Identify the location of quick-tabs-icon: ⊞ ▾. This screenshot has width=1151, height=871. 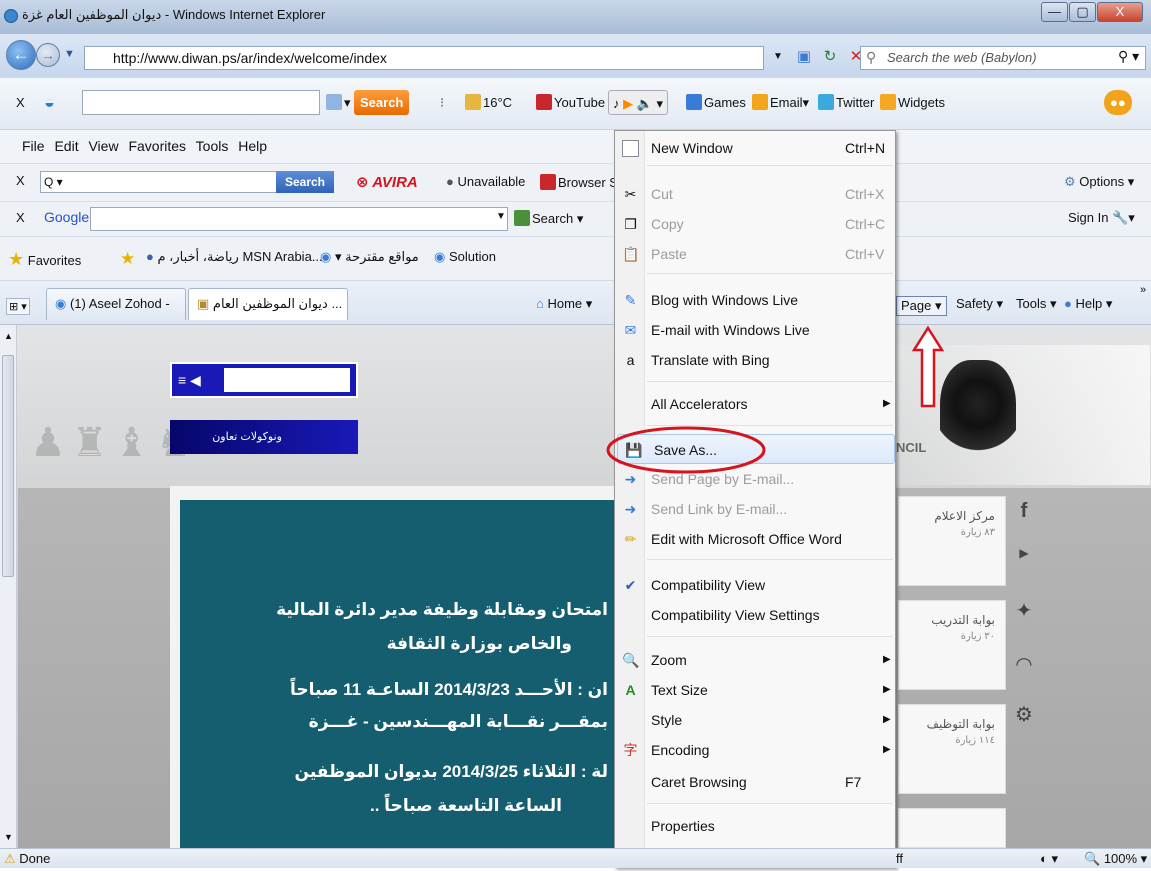
(18, 306).